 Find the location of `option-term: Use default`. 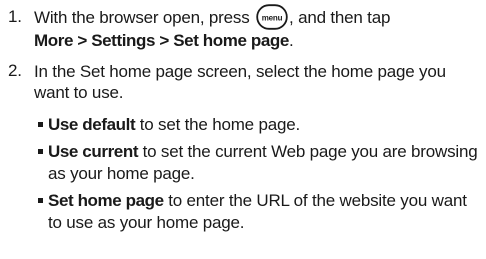

option-term: Use default is located at coordinates (92, 124).